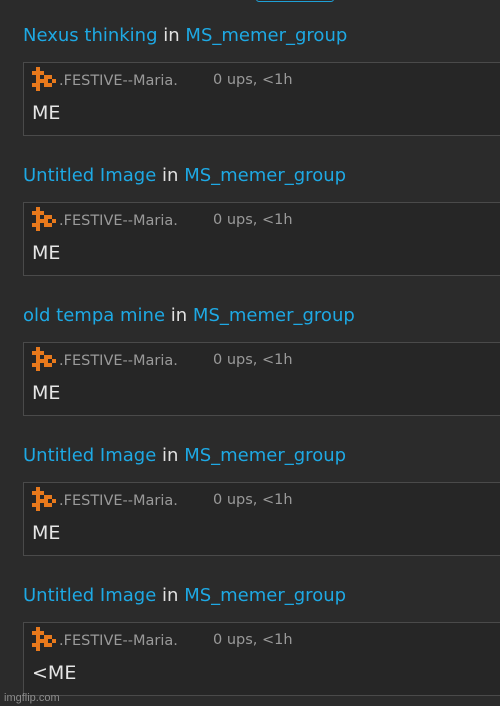 This screenshot has height=706, width=500. I want to click on entry-title-line: Nexus thinking in MS_memer_group, so click(185, 36).